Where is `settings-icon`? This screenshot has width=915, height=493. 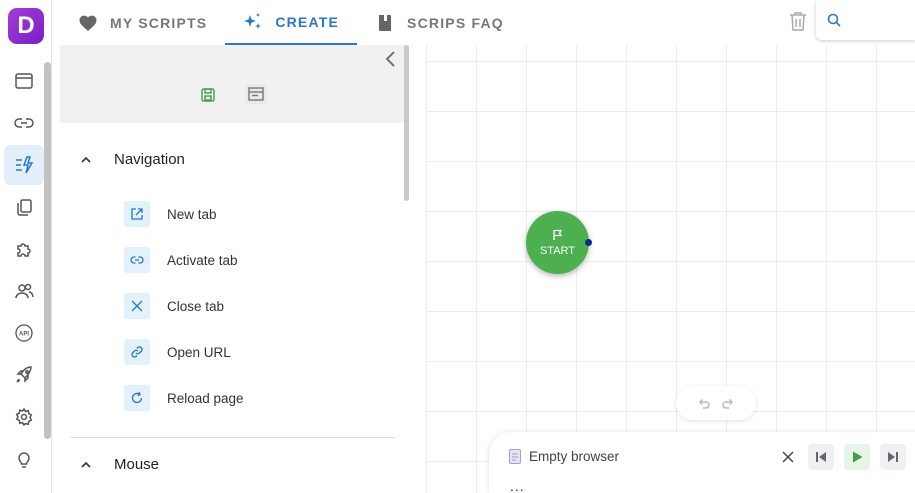 settings-icon is located at coordinates (24, 417).